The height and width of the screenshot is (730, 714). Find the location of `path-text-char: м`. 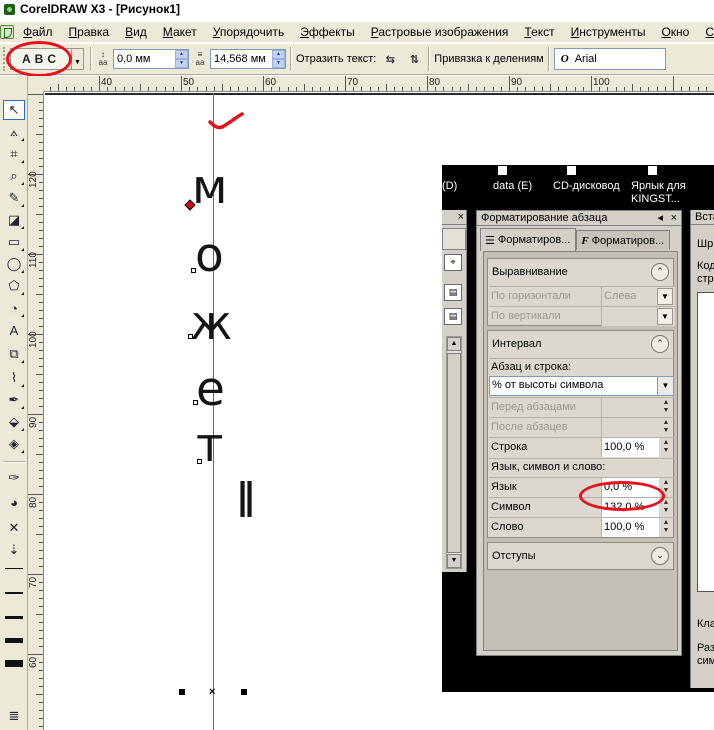

path-text-char: м is located at coordinates (209, 187).